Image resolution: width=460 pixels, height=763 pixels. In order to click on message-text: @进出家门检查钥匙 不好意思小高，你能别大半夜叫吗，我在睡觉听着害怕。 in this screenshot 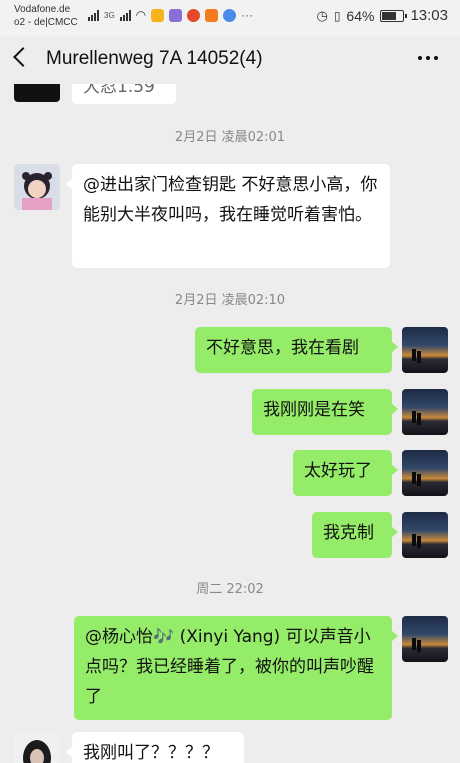, I will do `click(230, 200)`.